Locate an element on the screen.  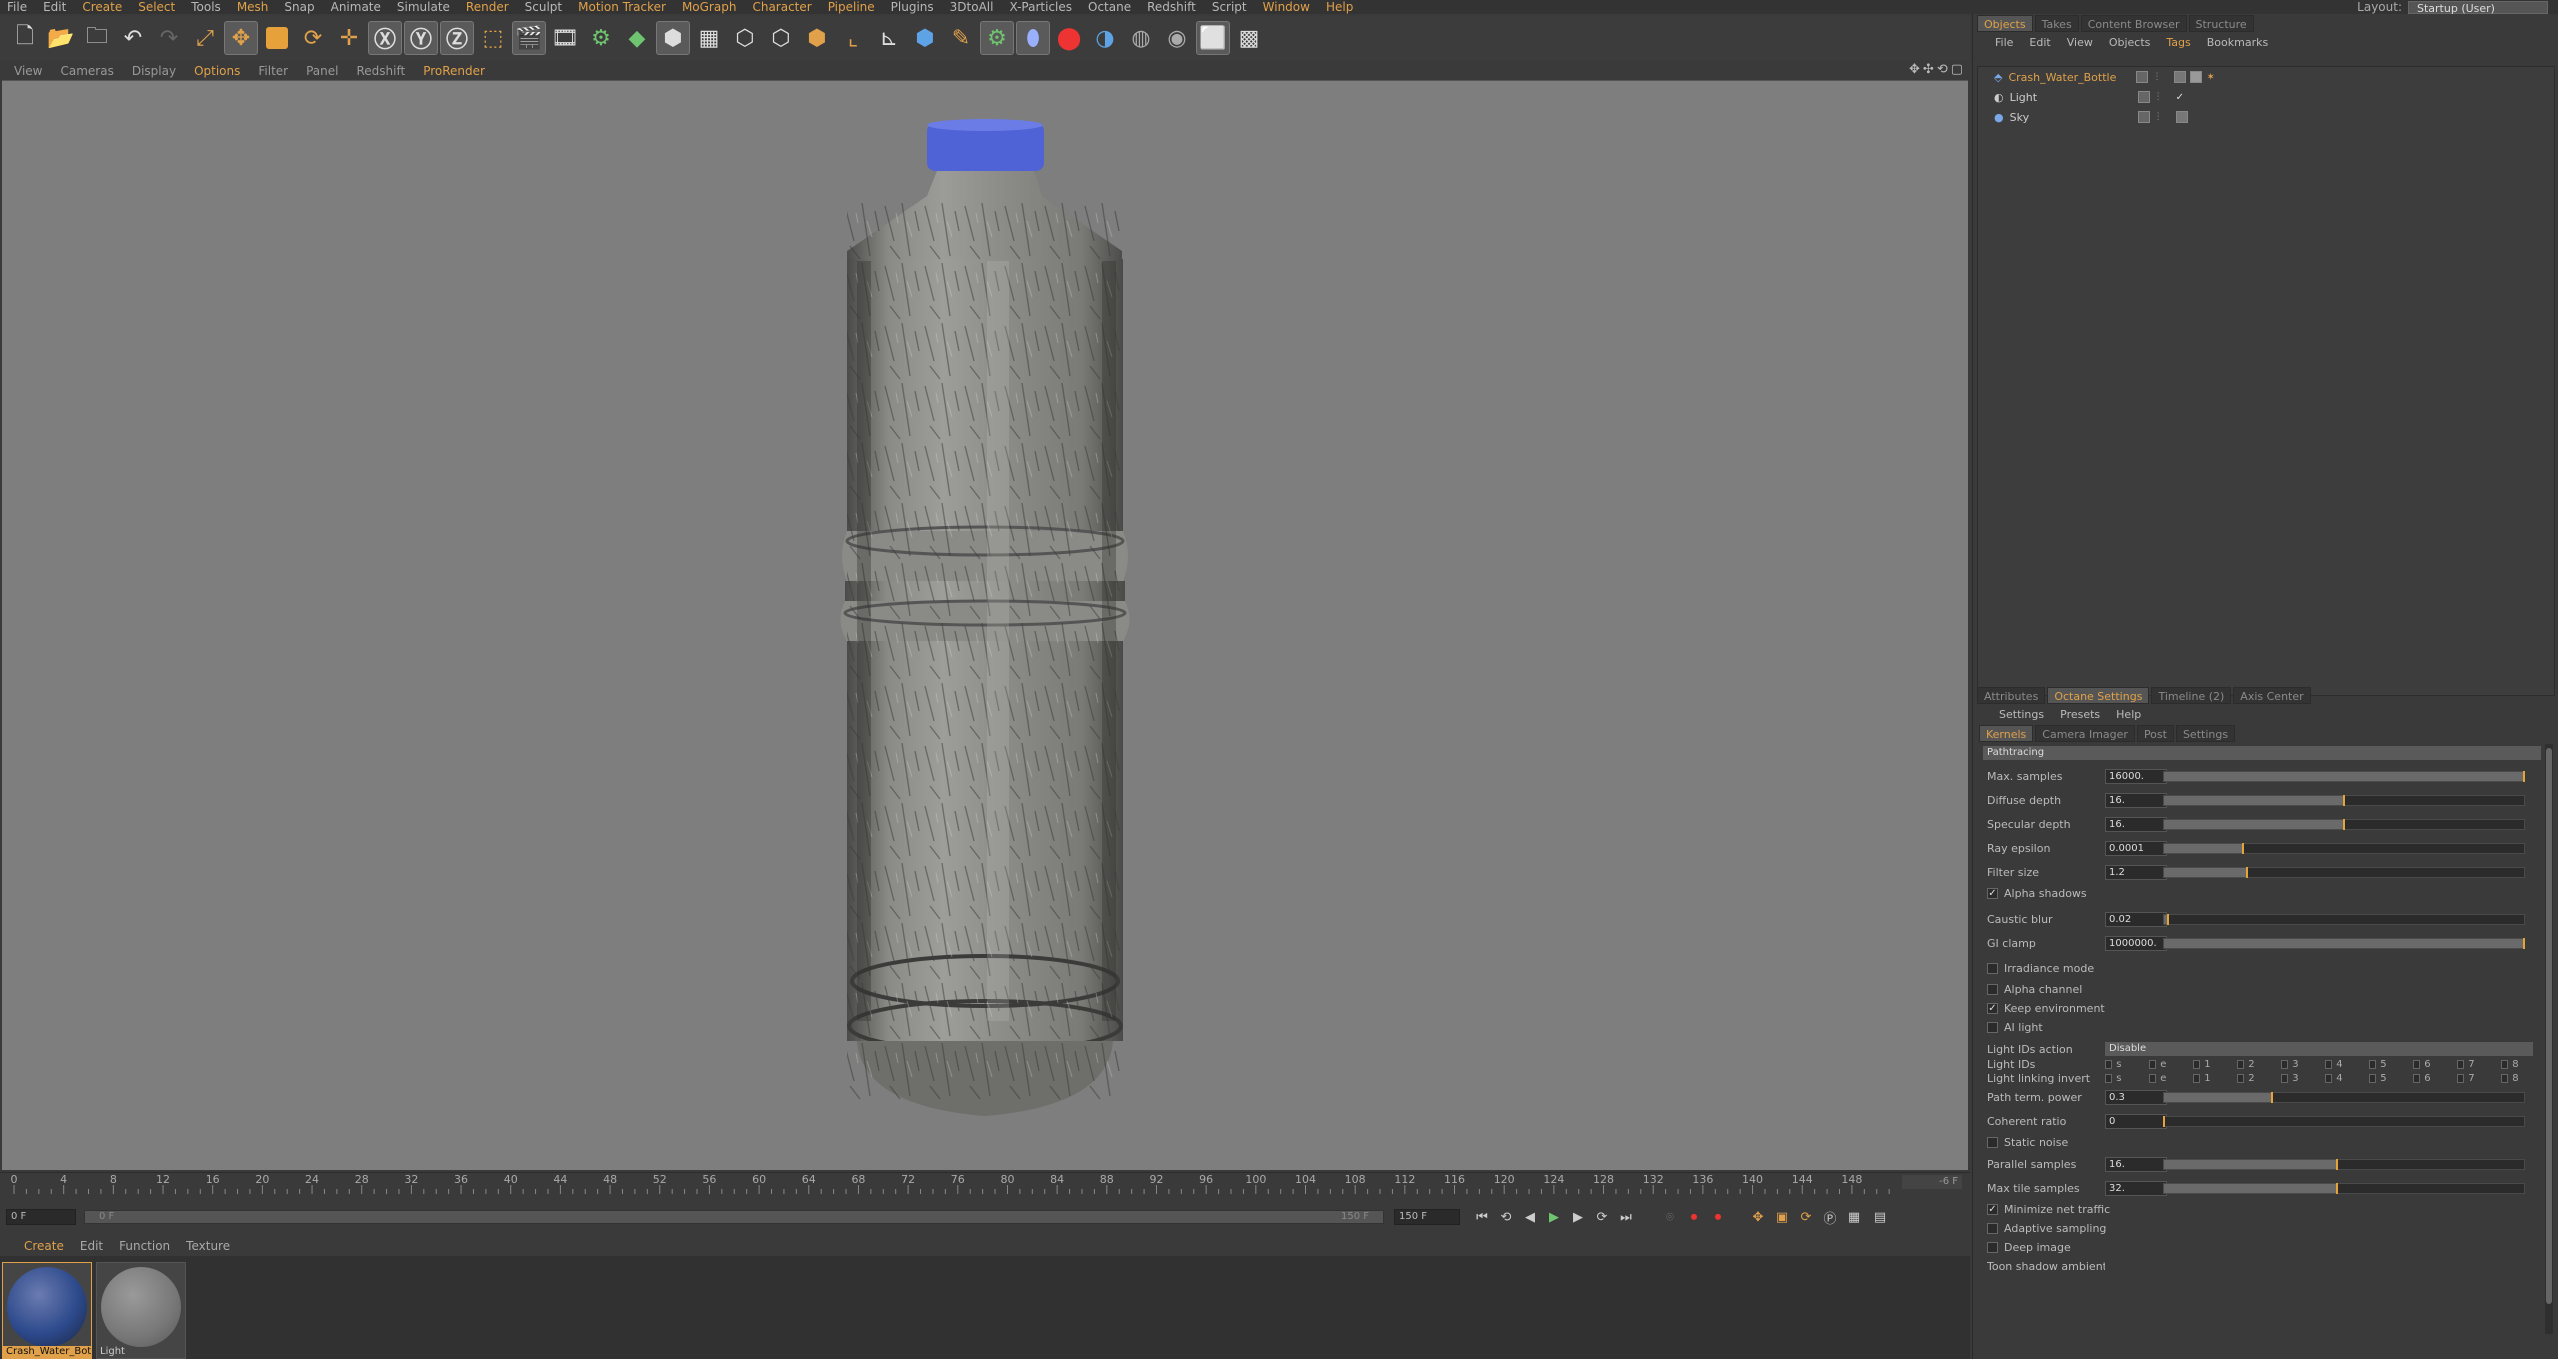
edges-mode-icon: ⬡ is located at coordinates (781, 38).